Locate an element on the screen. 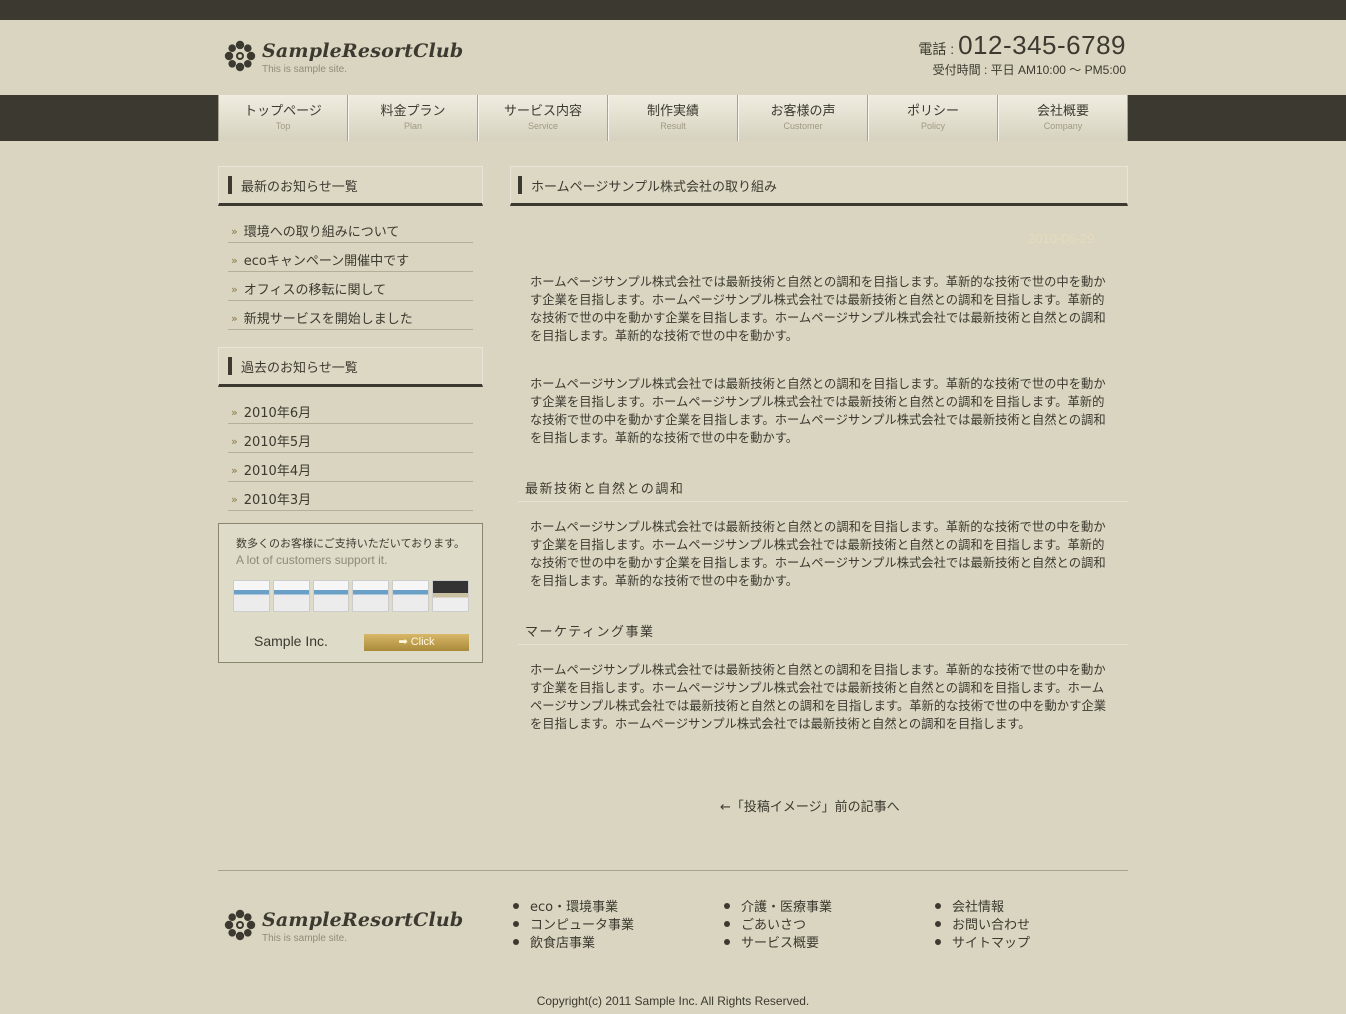 This screenshot has width=1346, height=1014. nav-label: サービス内容 is located at coordinates (542, 111).